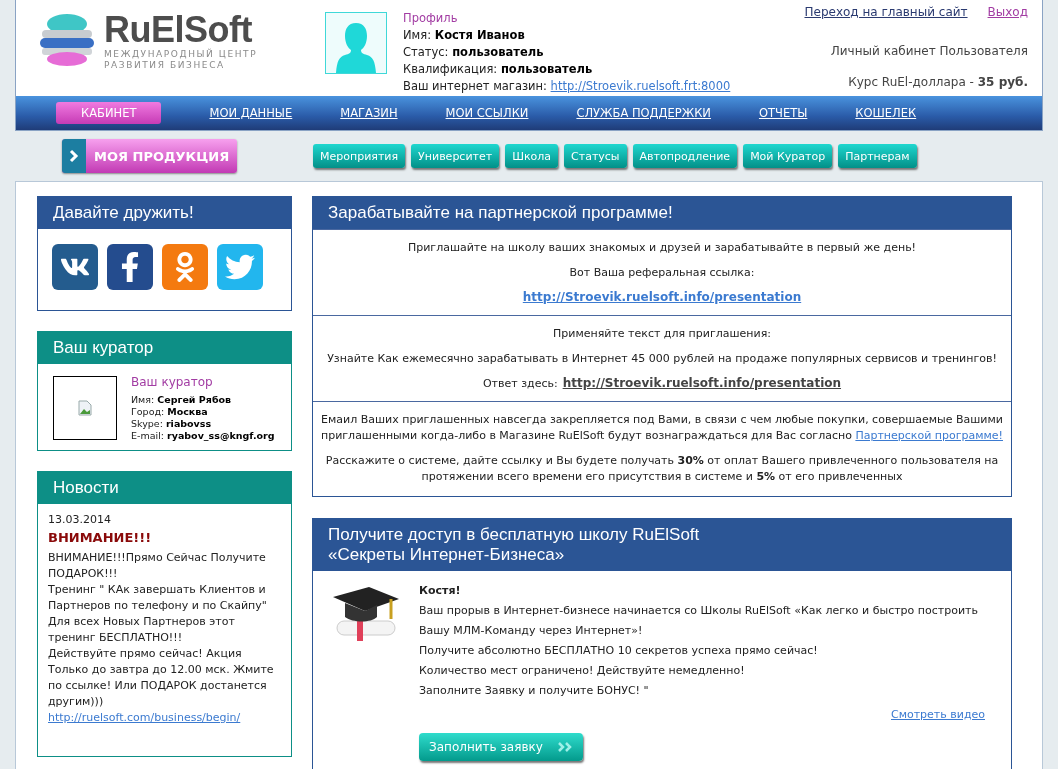  Describe the element at coordinates (181, 54) in the screenshot. I see `logo-tagline: МЕЖДУНАРОДНЫЙ ЦЕНТР` at that location.